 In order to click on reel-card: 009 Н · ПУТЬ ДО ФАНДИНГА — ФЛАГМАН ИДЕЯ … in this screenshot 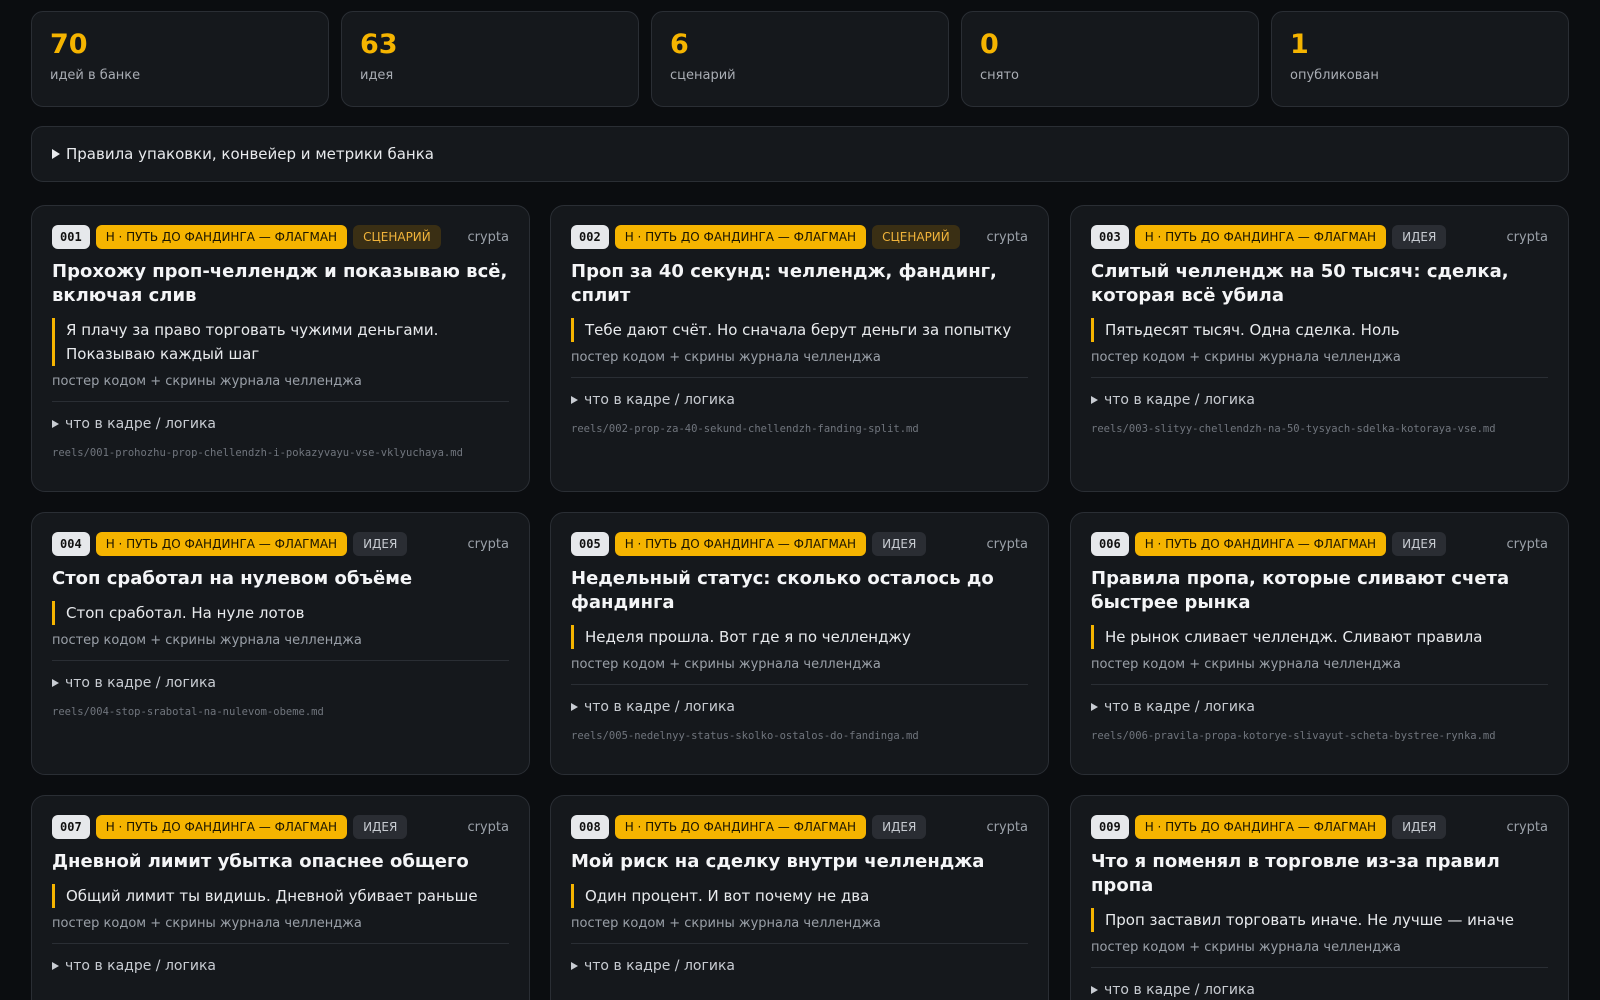, I will do `click(1319, 897)`.